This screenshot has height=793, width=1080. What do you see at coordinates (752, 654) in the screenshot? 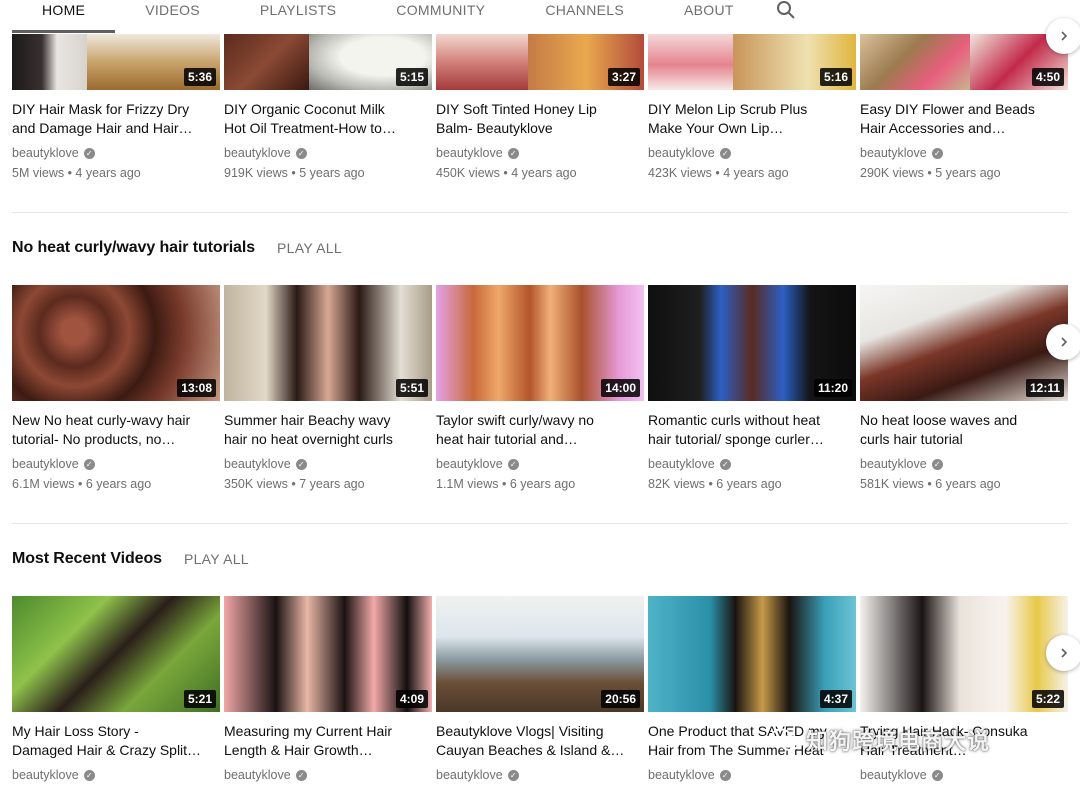
I see `video-thumbnail: 4:37` at bounding box center [752, 654].